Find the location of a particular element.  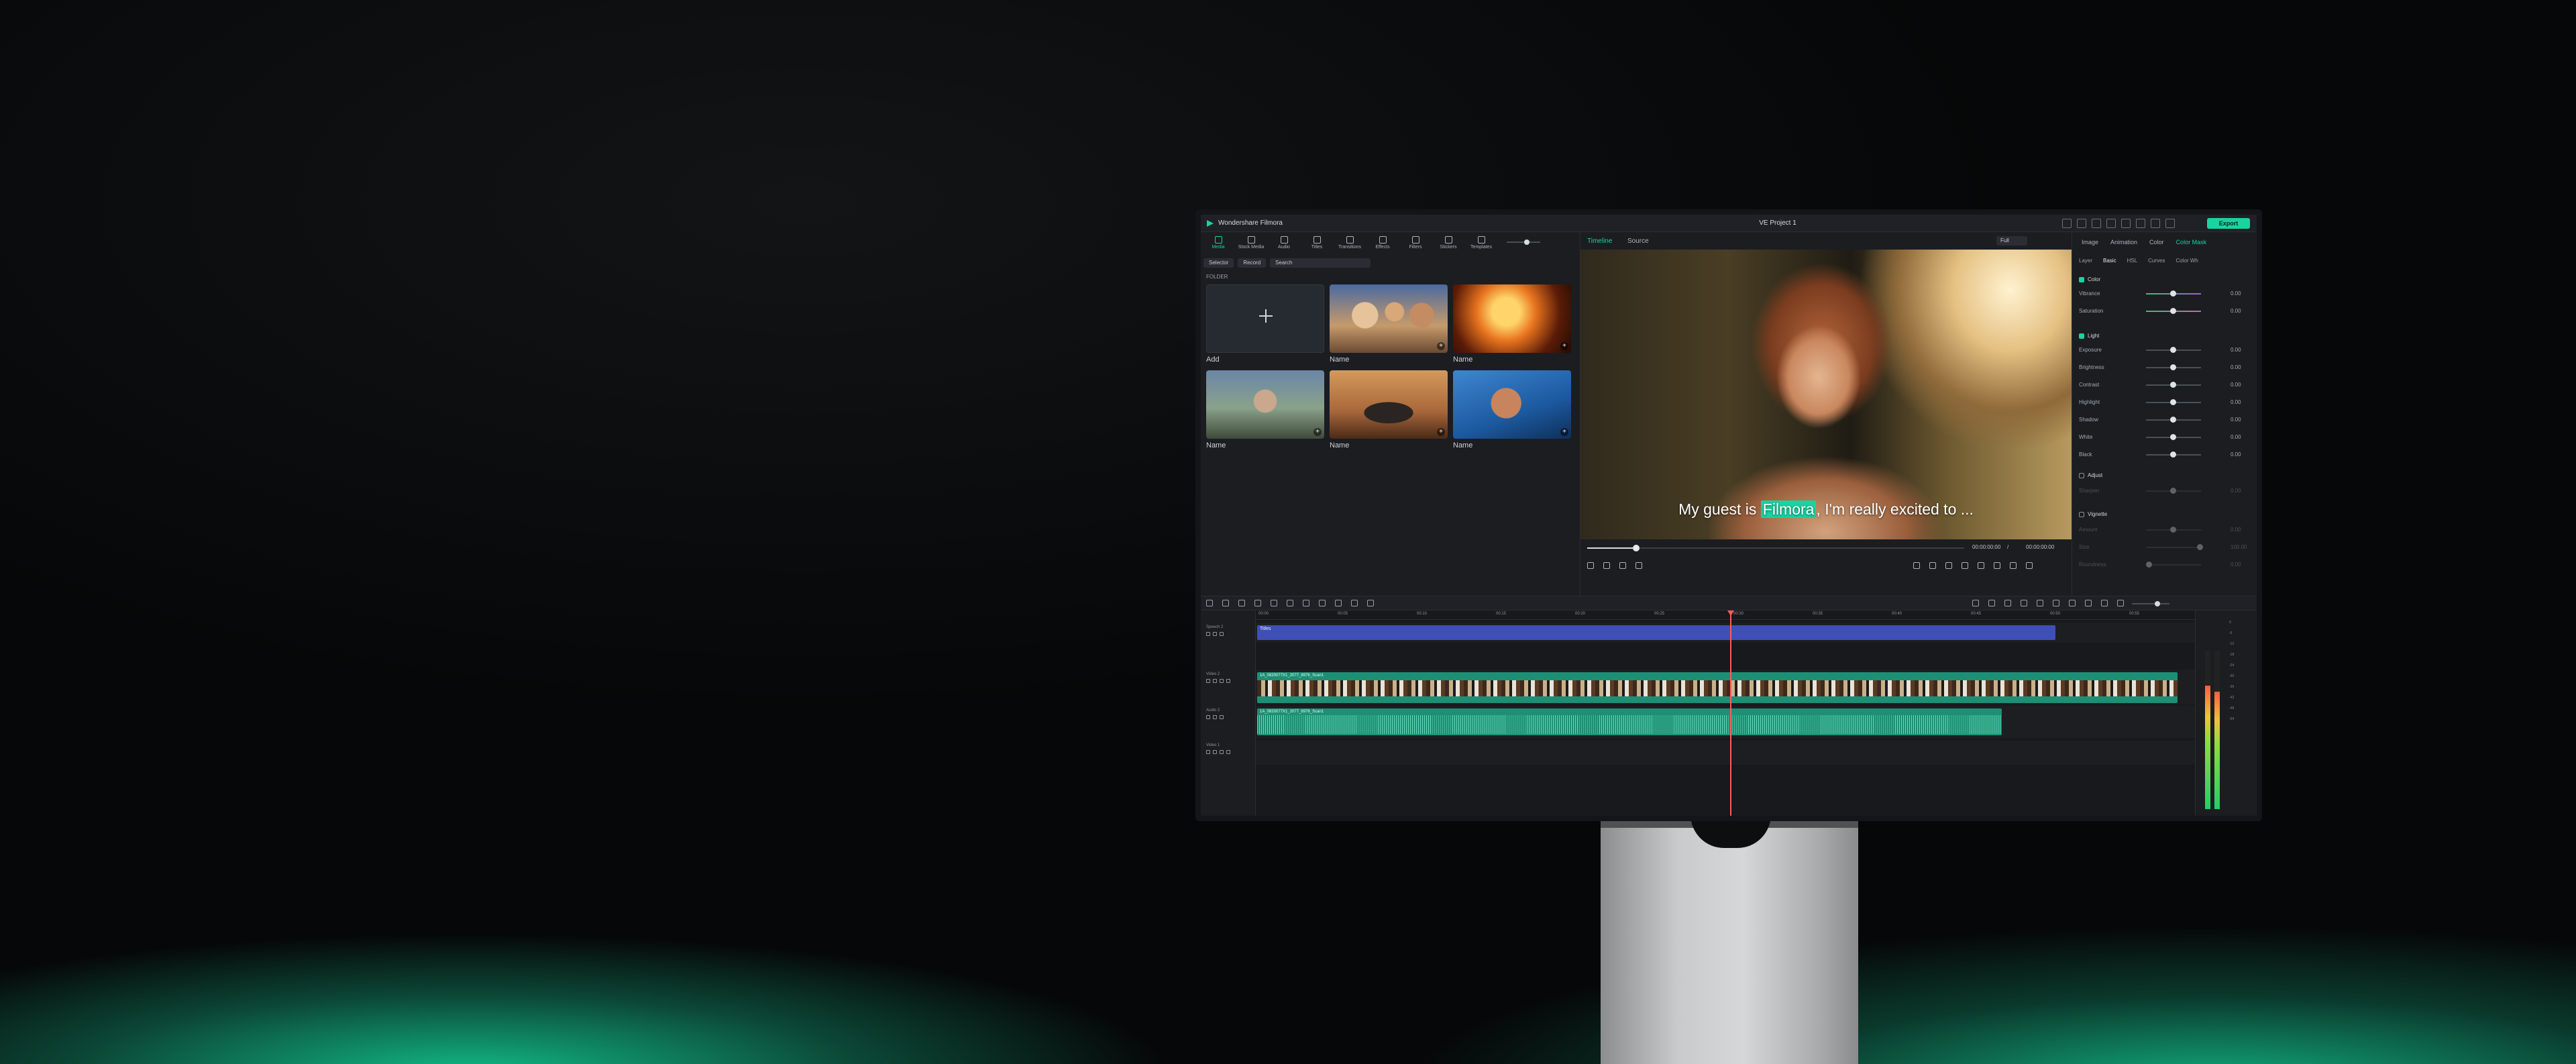

audio-clip: 1A_0820077X1_2077_8976_Scan1 is located at coordinates (1629, 721).